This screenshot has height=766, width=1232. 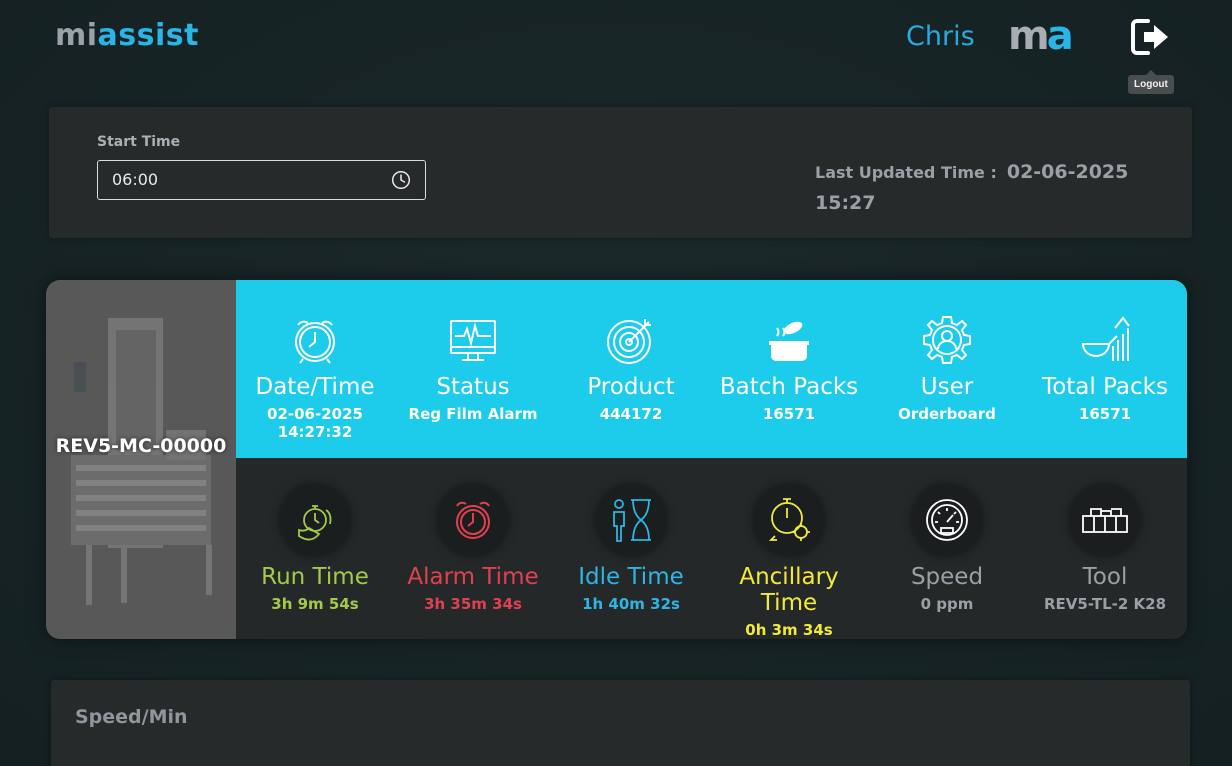 I want to click on stat-alarm-time: Alarm Time 3h 35m 34s, so click(x=473, y=535).